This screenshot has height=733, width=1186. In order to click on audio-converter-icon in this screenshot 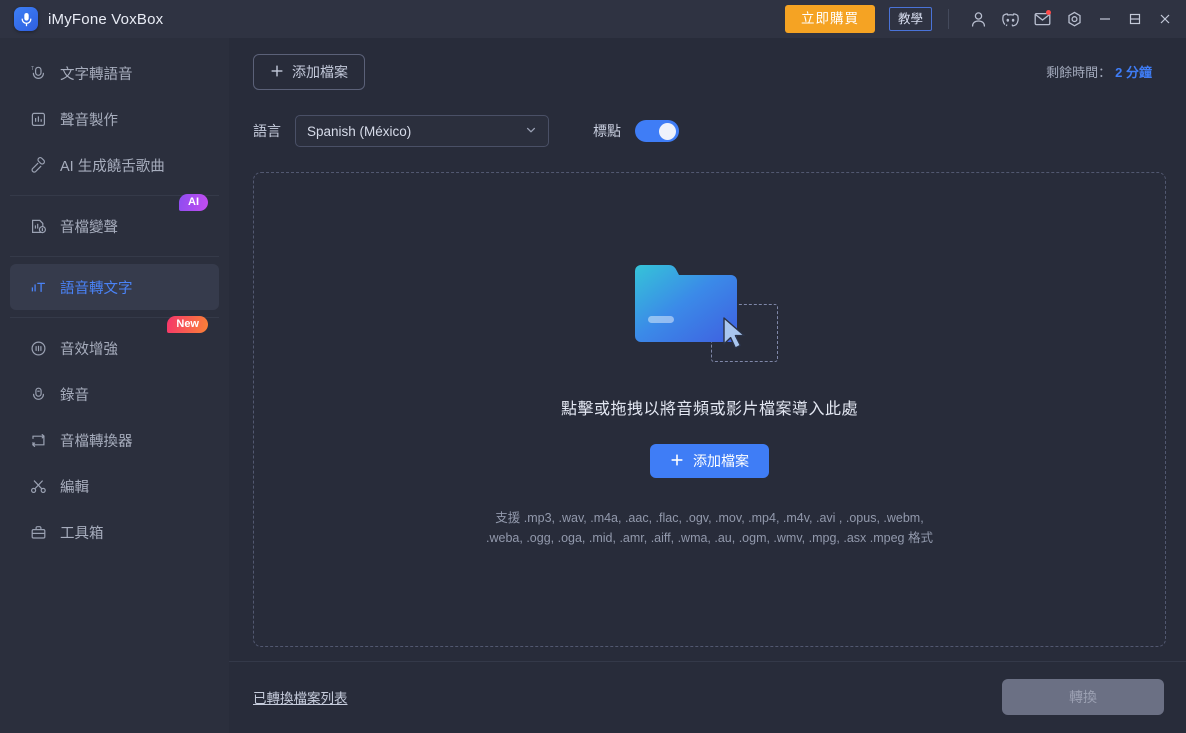, I will do `click(38, 440)`.